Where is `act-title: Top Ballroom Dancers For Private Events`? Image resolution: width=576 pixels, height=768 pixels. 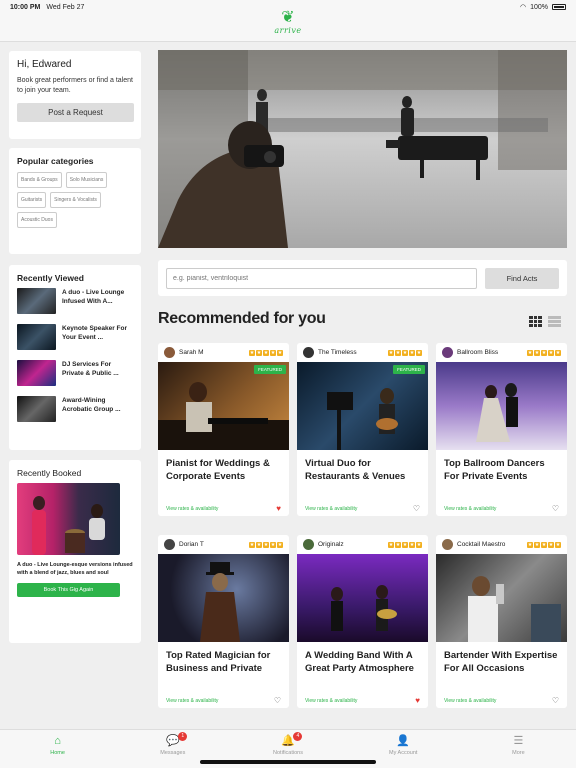
act-title: Top Ballroom Dancers For Private Events is located at coordinates (494, 470).